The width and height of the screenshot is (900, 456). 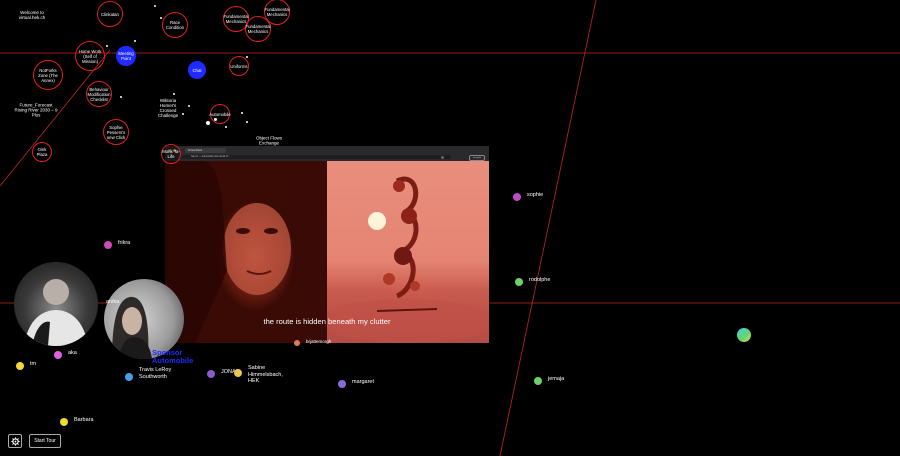 I want to click on map-node-behaviour-checklist: Behaviour Modification Checklist, so click(x=99, y=94).